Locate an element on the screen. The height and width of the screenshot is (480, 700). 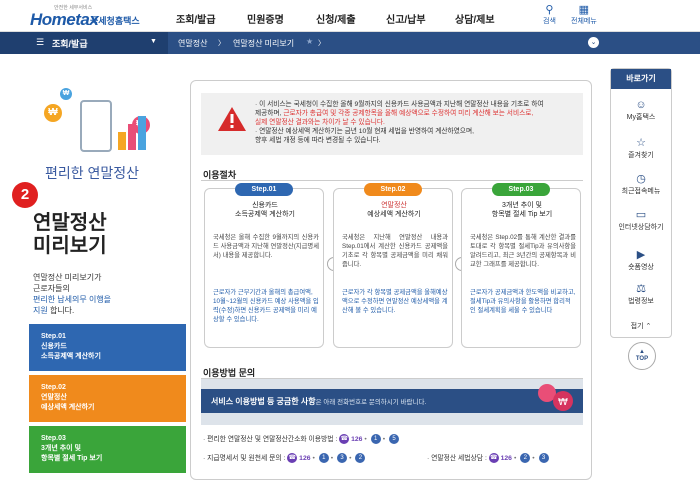
warning-icon is located at coordinates (232, 119).